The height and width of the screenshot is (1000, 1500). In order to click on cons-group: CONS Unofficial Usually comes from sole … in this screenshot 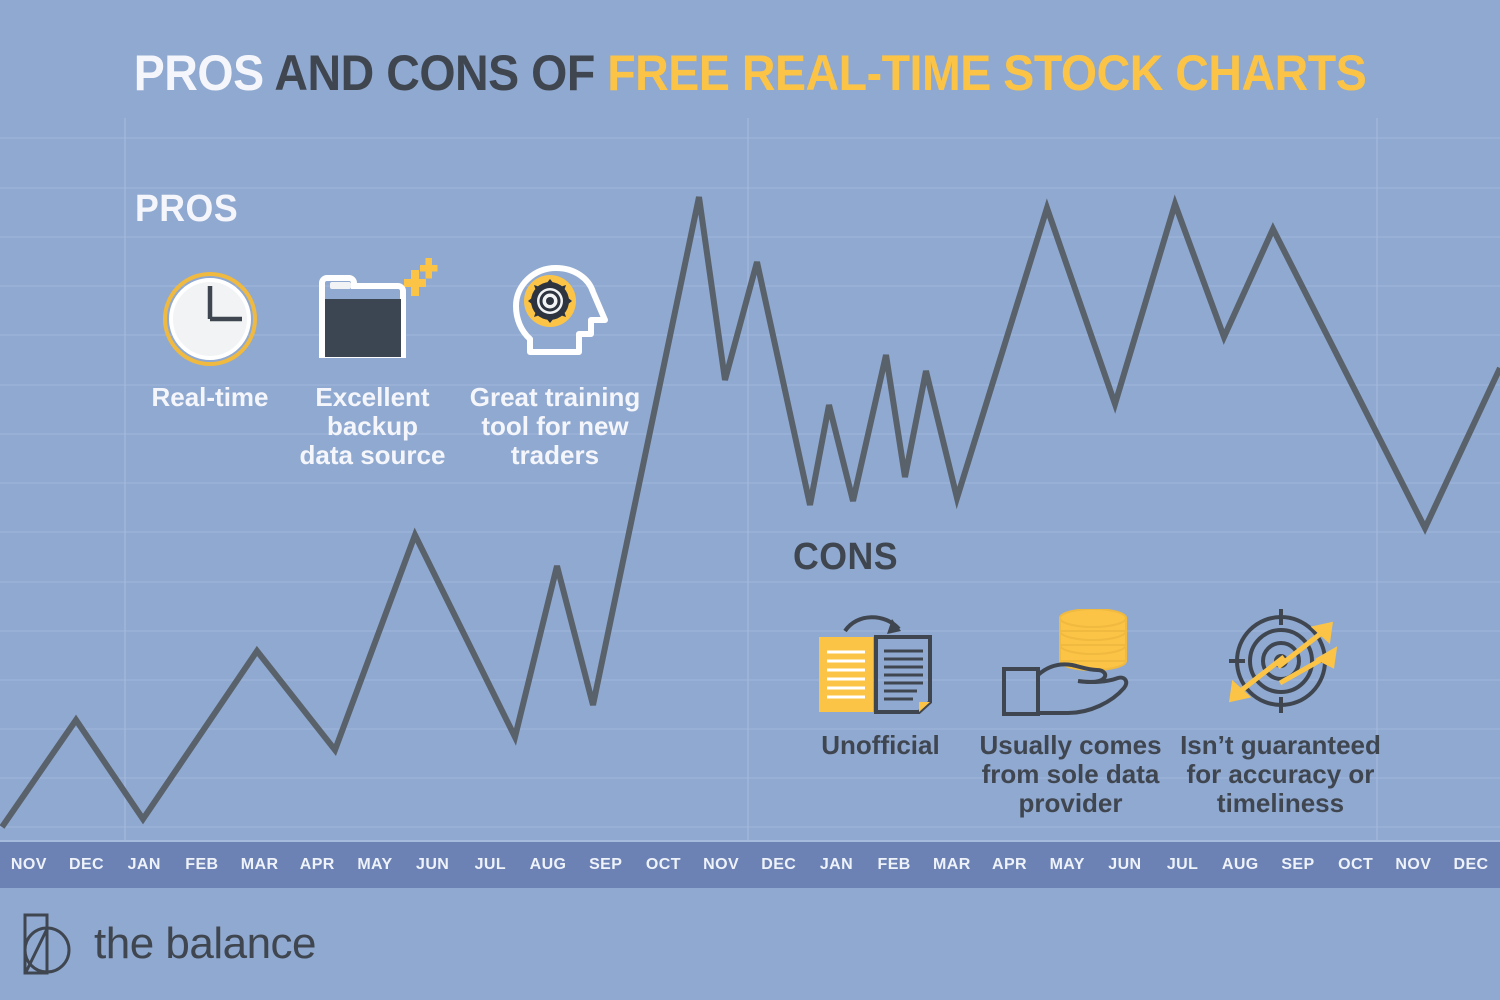, I will do `click(1090, 677)`.